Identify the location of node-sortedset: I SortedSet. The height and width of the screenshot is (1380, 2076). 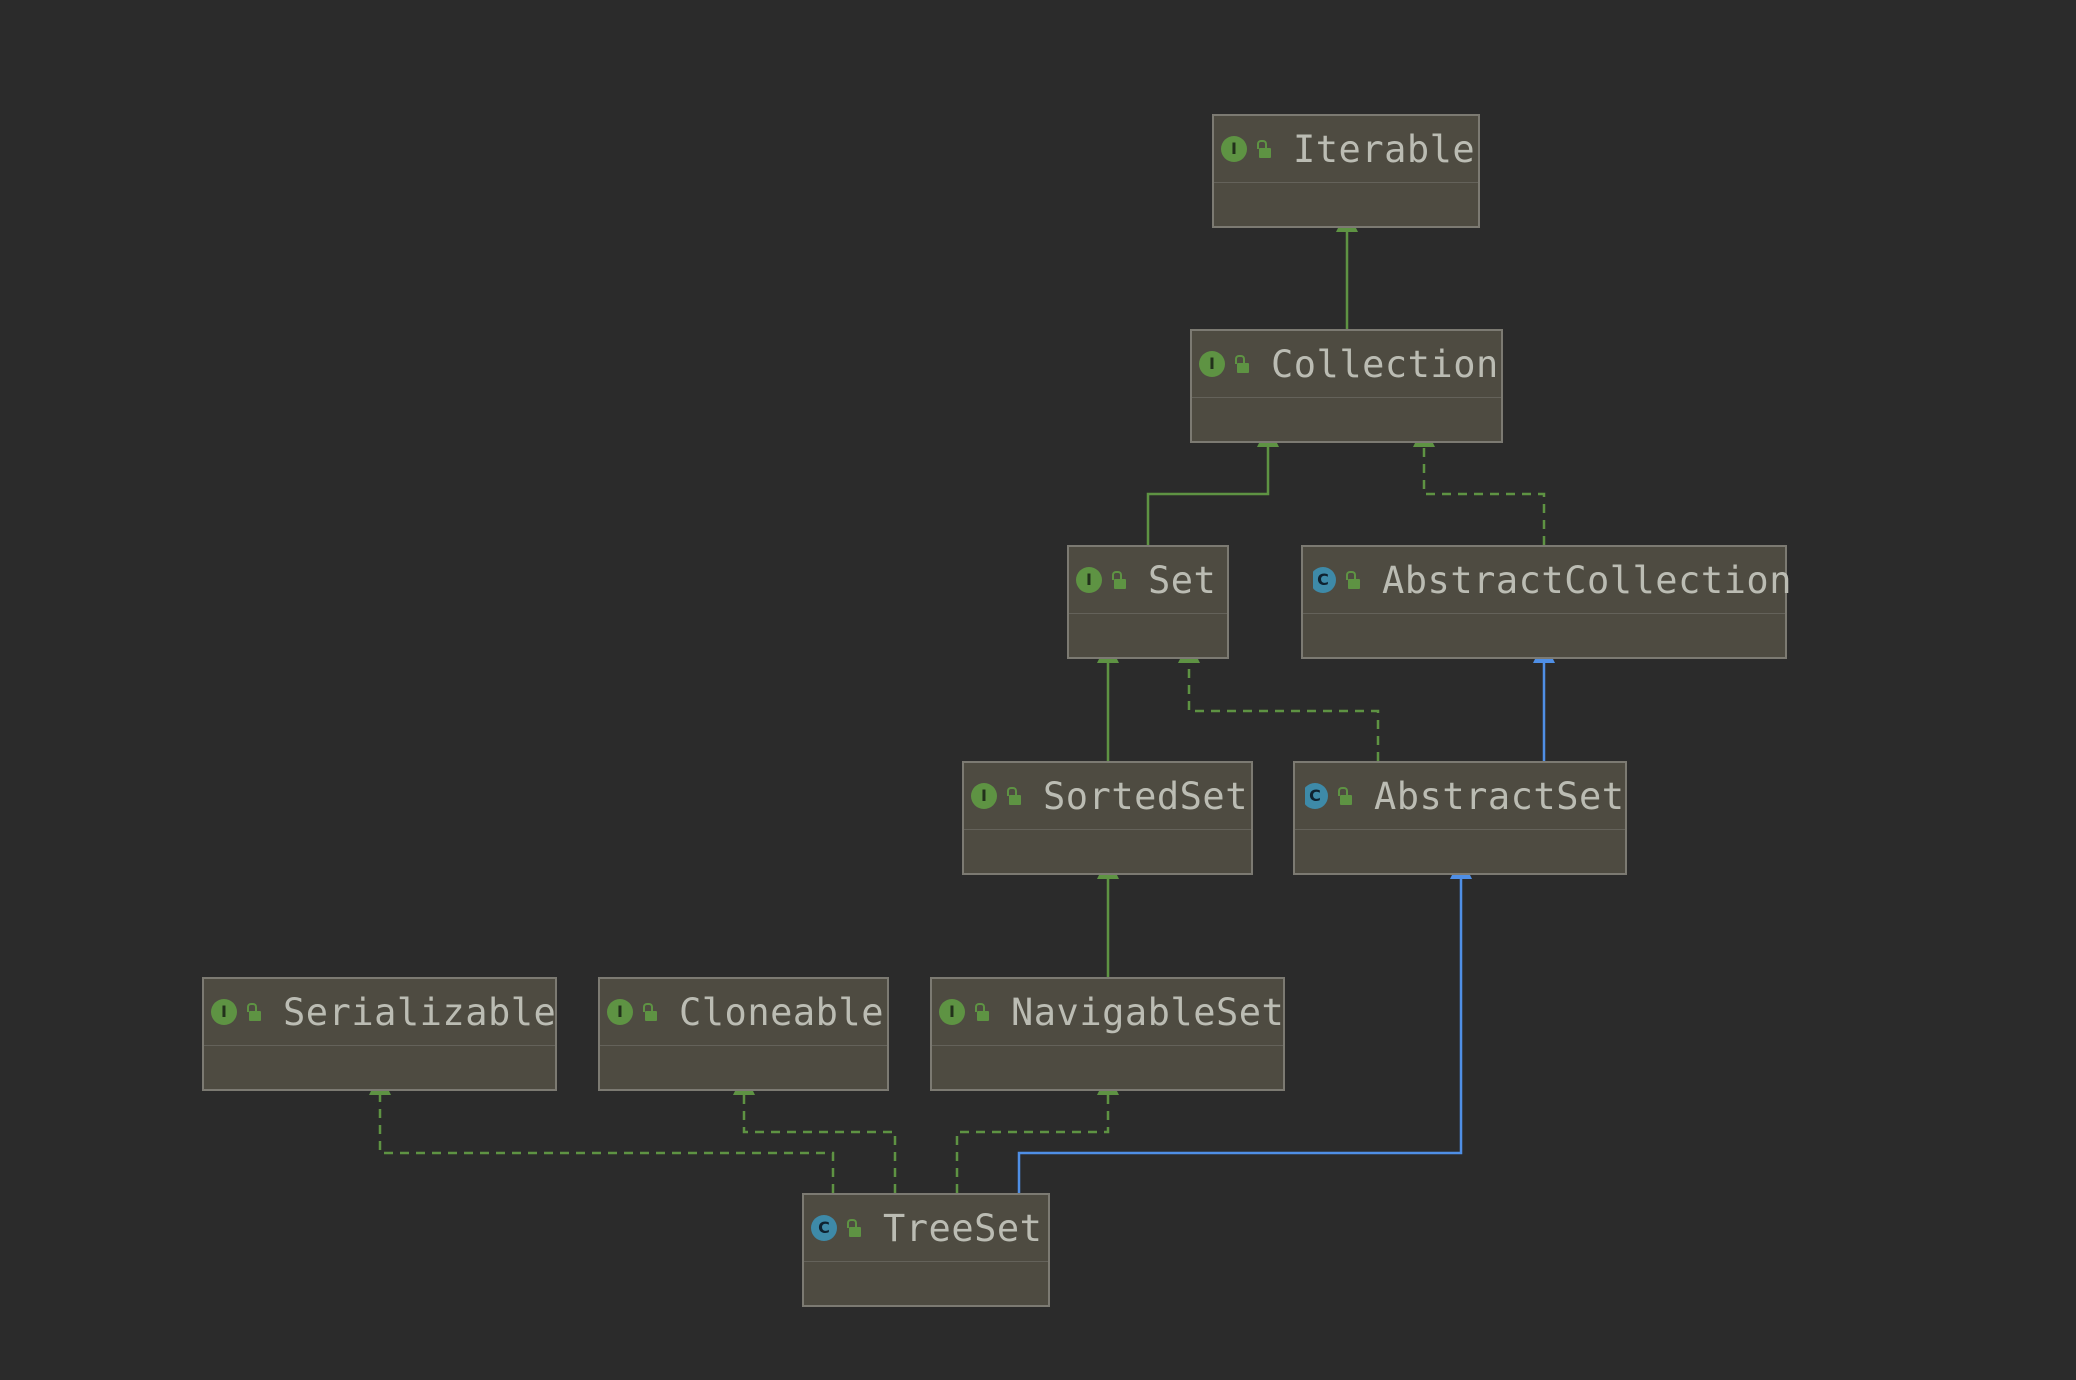
(1107, 818).